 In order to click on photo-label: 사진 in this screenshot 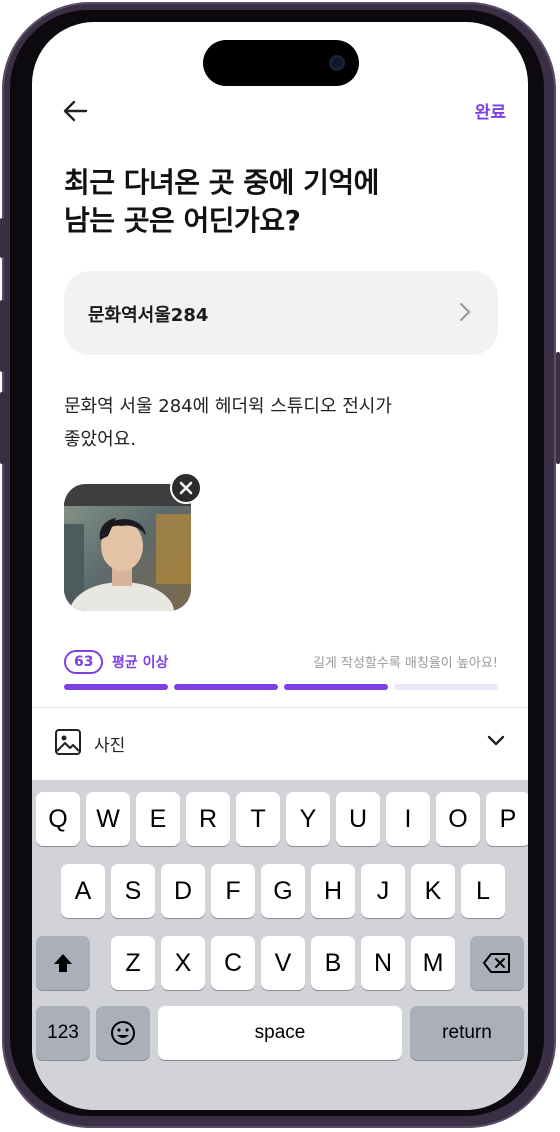, I will do `click(109, 743)`.